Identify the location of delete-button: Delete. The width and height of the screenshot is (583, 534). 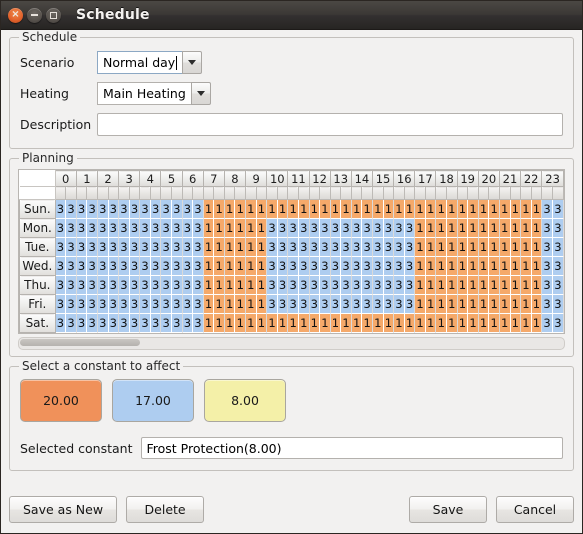
(165, 509).